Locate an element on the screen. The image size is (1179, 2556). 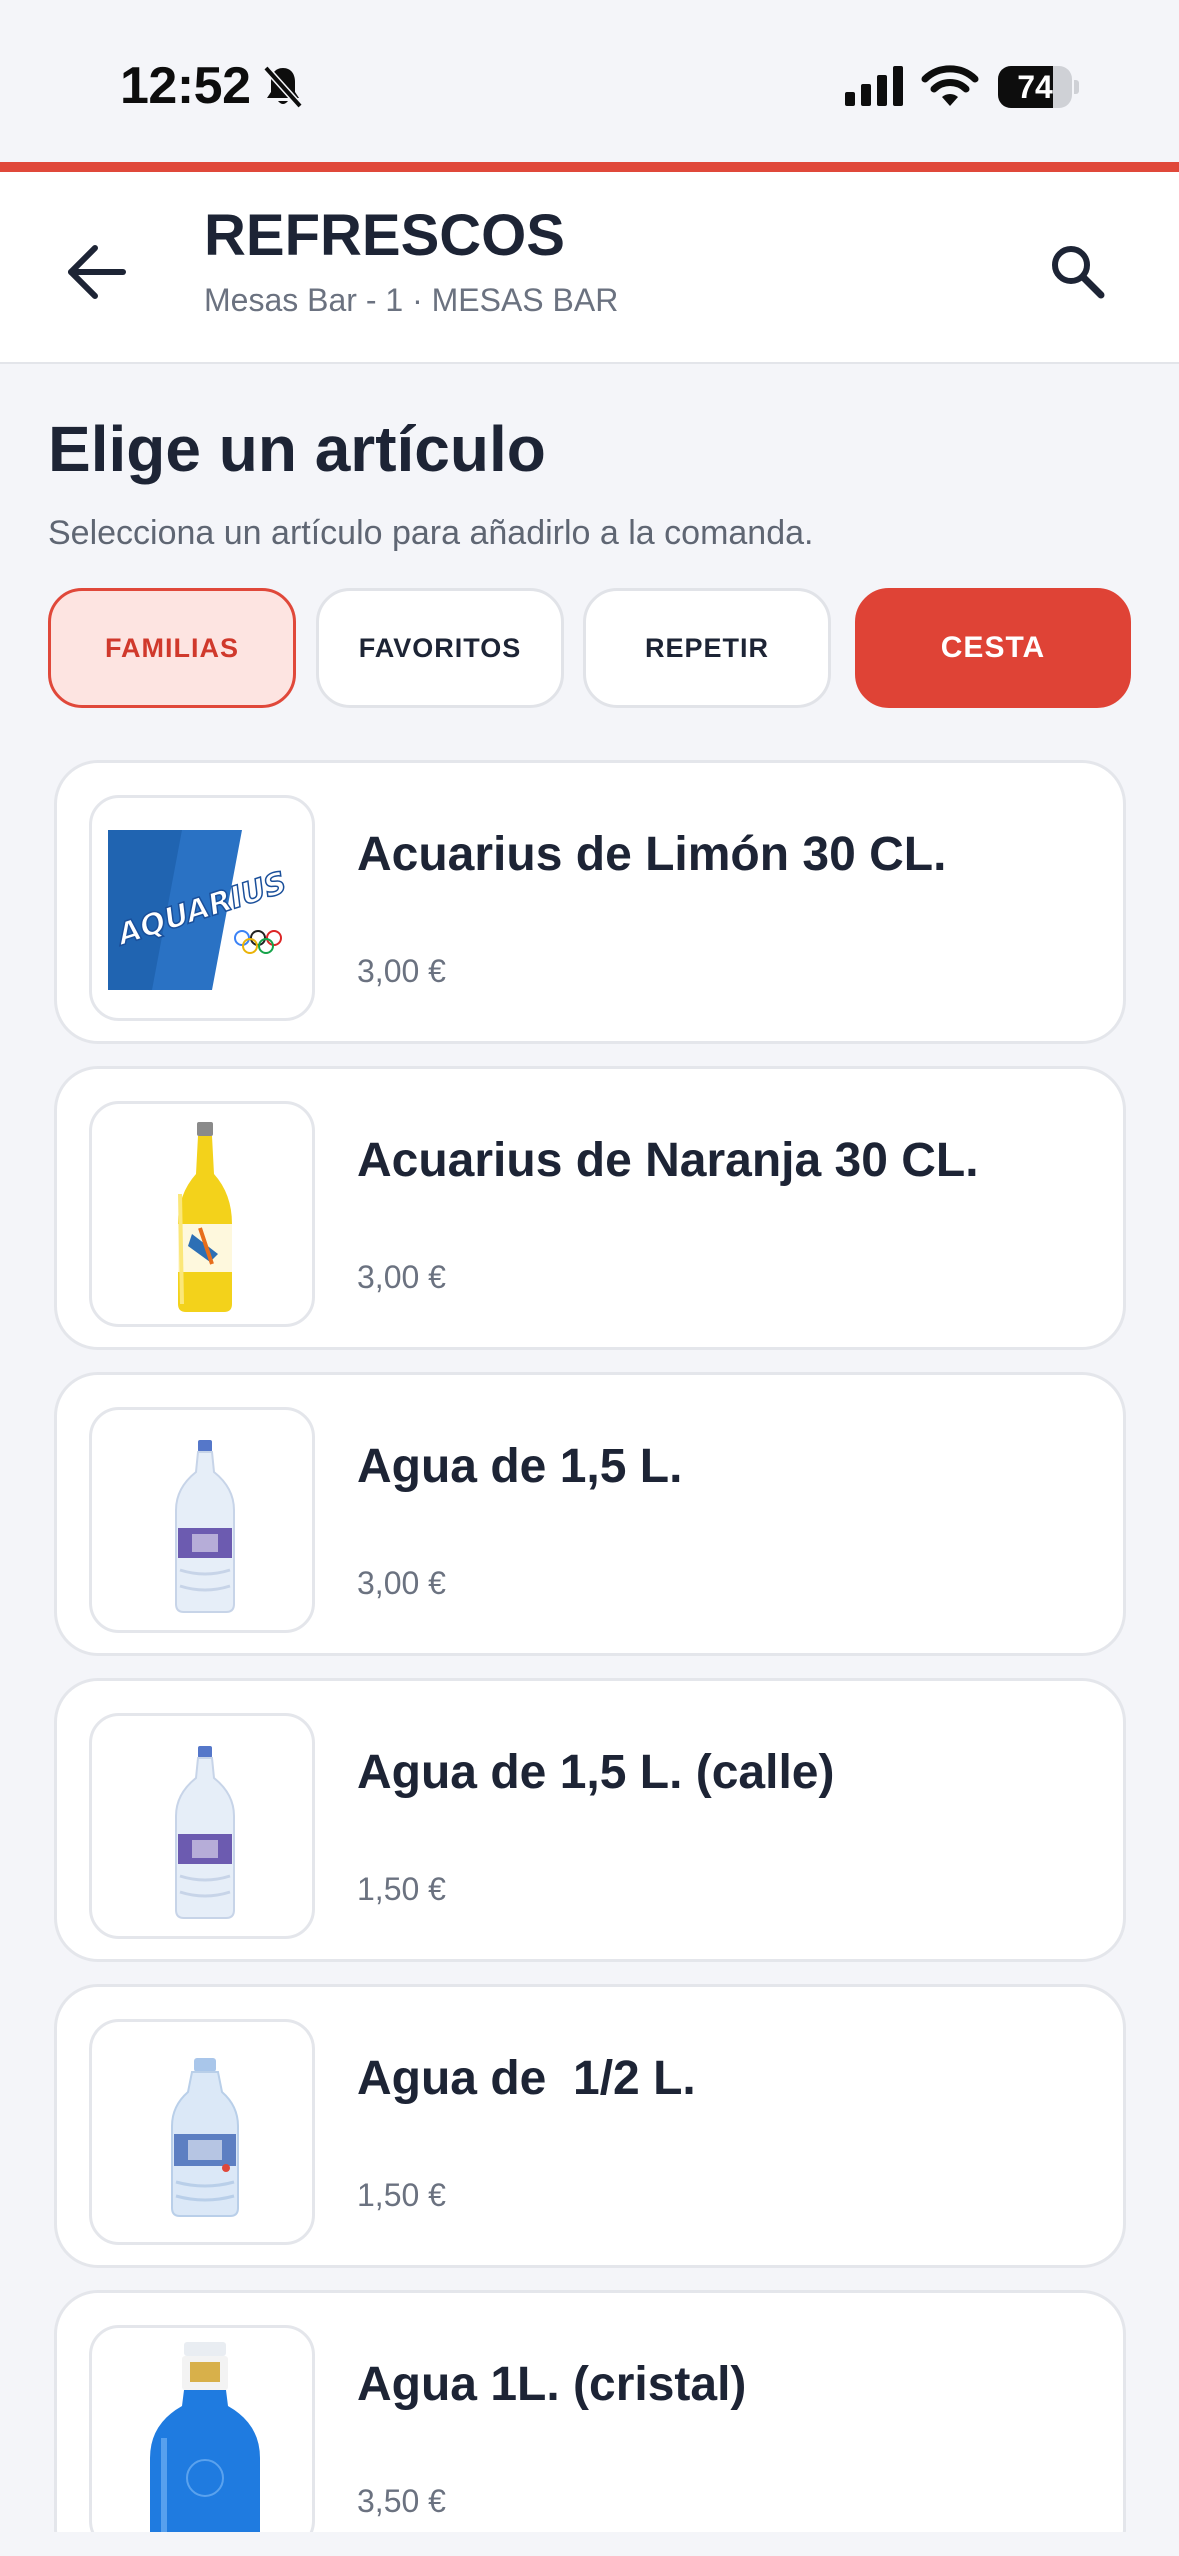
product-price: 3,50 € is located at coordinates (401, 2501).